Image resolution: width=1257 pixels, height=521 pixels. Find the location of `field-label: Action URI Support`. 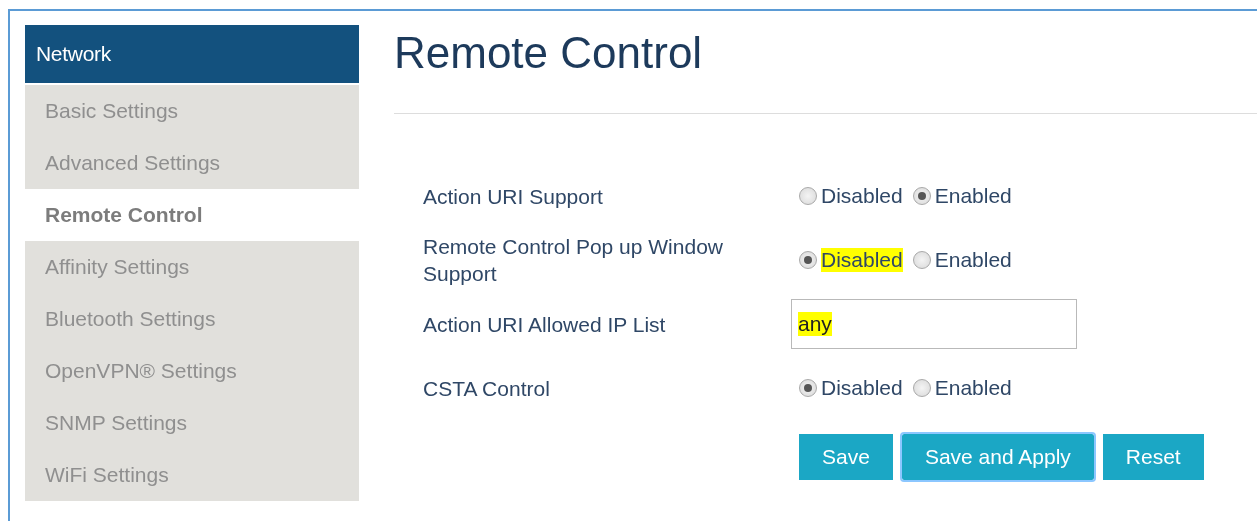

field-label: Action URI Support is located at coordinates (513, 196).